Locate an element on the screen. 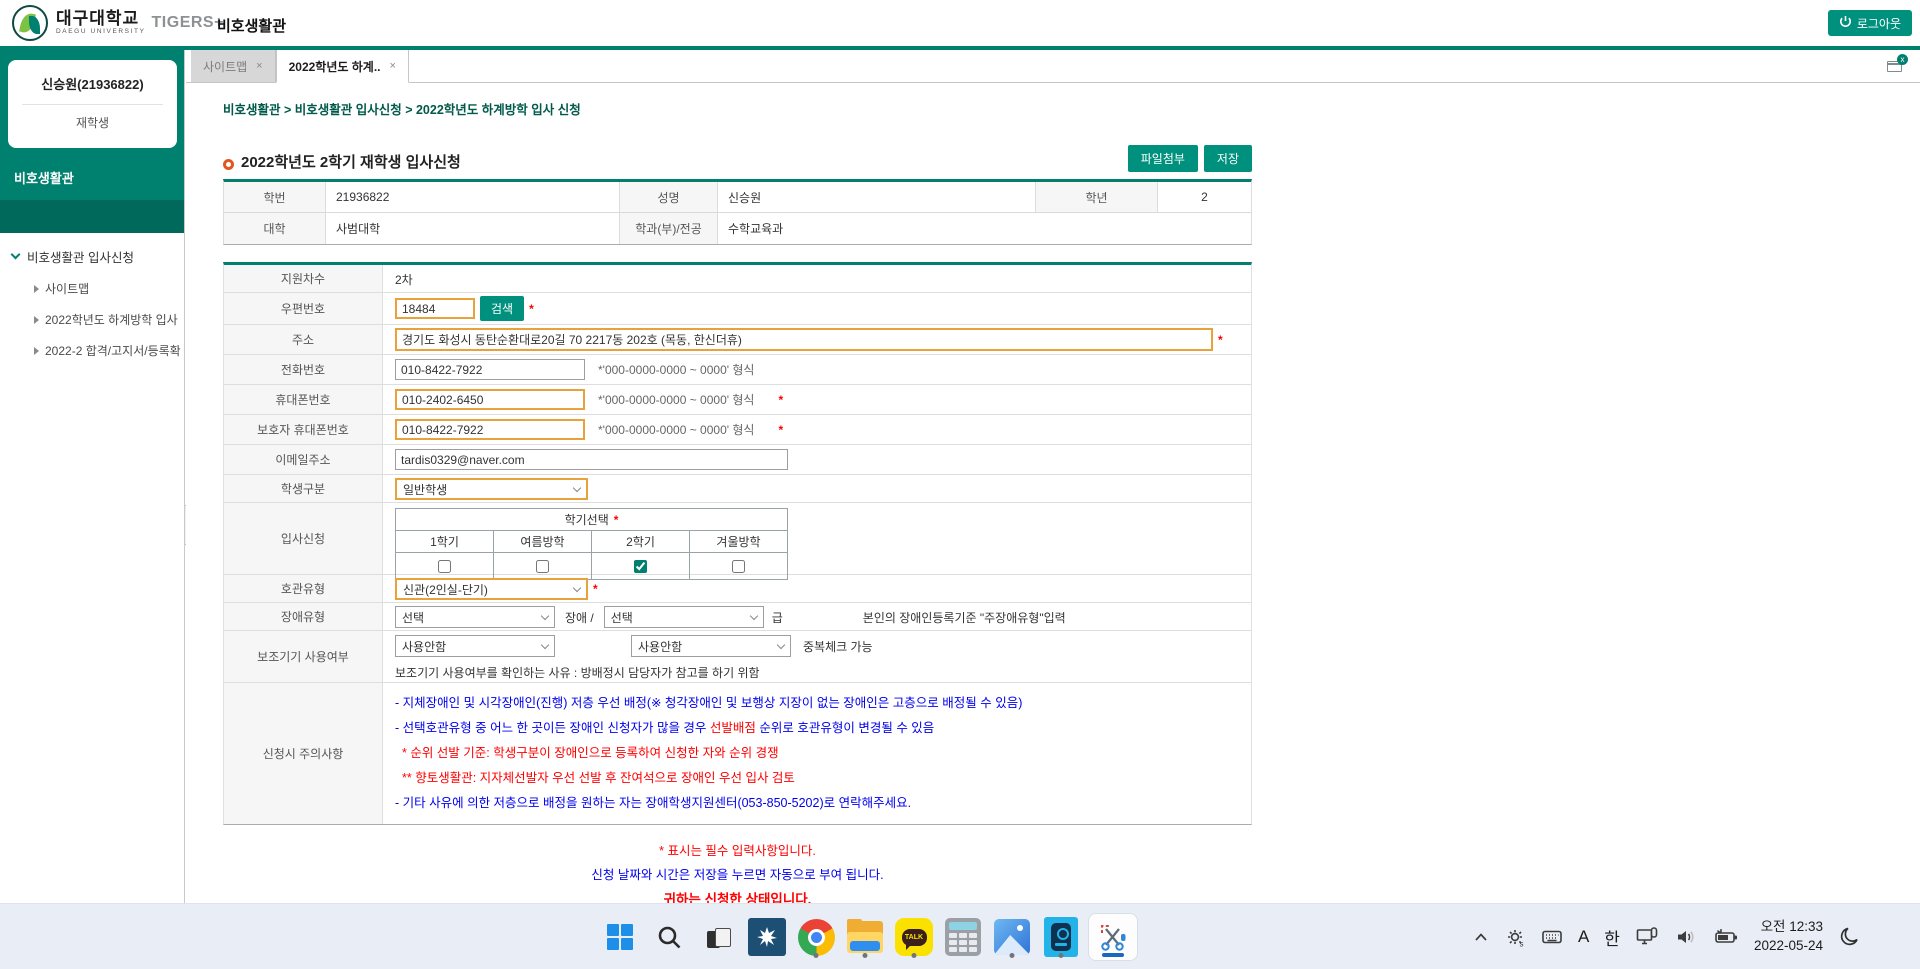 The width and height of the screenshot is (1920, 969). sidebar-item-label: 사이트맵 is located at coordinates (67, 289).